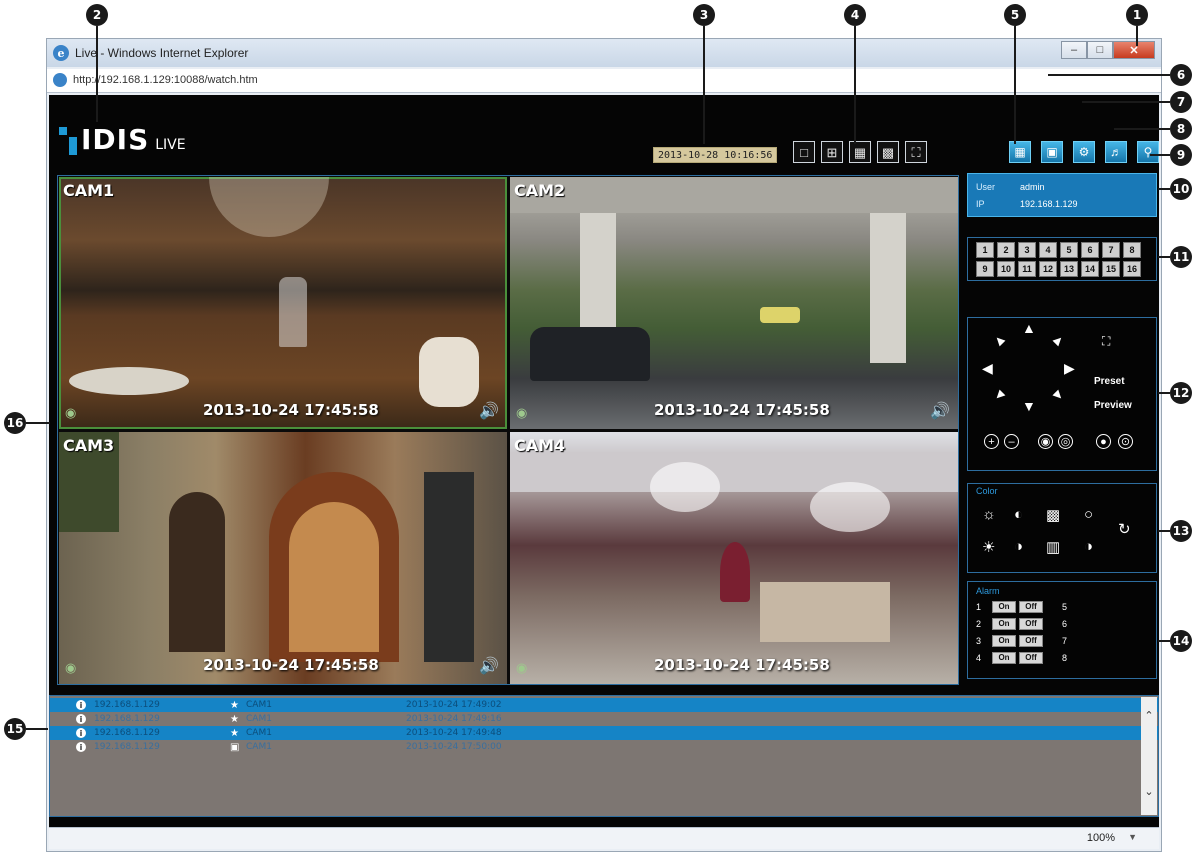 This screenshot has height=852, width=1196. What do you see at coordinates (1113, 405) in the screenshot?
I see `preview-button: Preview` at bounding box center [1113, 405].